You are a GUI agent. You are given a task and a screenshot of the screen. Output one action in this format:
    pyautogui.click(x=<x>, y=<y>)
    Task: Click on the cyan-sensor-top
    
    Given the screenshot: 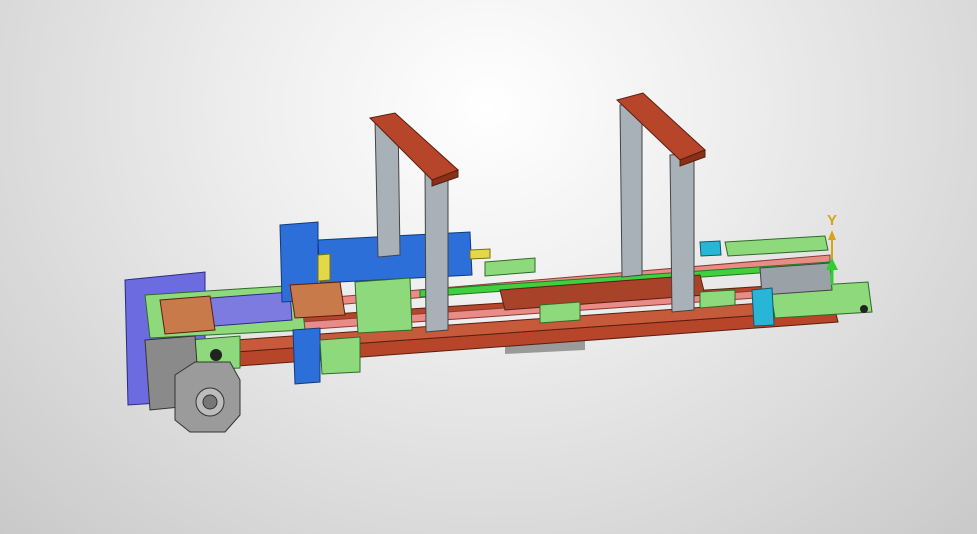 What is the action you would take?
    pyautogui.click(x=710, y=248)
    